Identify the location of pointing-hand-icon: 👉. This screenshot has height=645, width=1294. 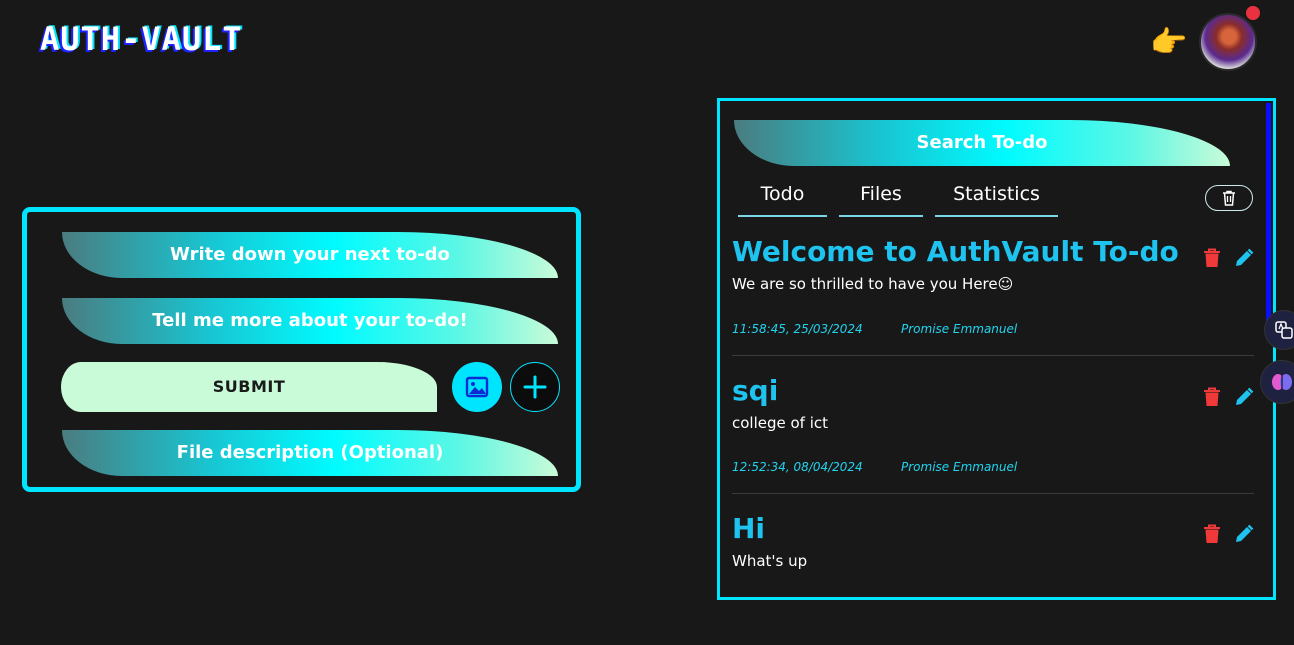
(1169, 42).